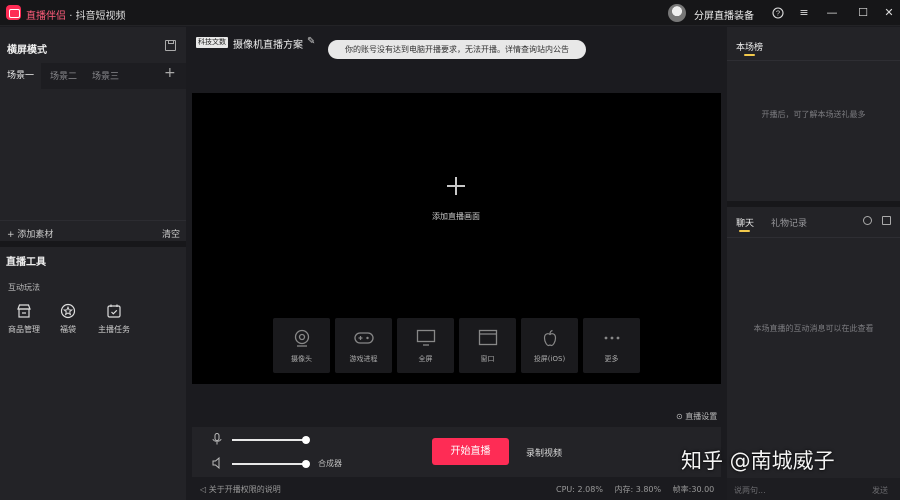  What do you see at coordinates (804, 13) in the screenshot?
I see `menu-icon: ≡` at bounding box center [804, 13].